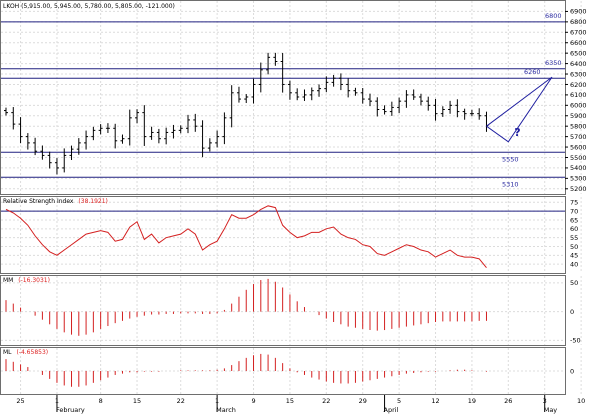  What do you see at coordinates (34, 280) in the screenshot?
I see `mm-title-value: (-16.3031)` at bounding box center [34, 280].